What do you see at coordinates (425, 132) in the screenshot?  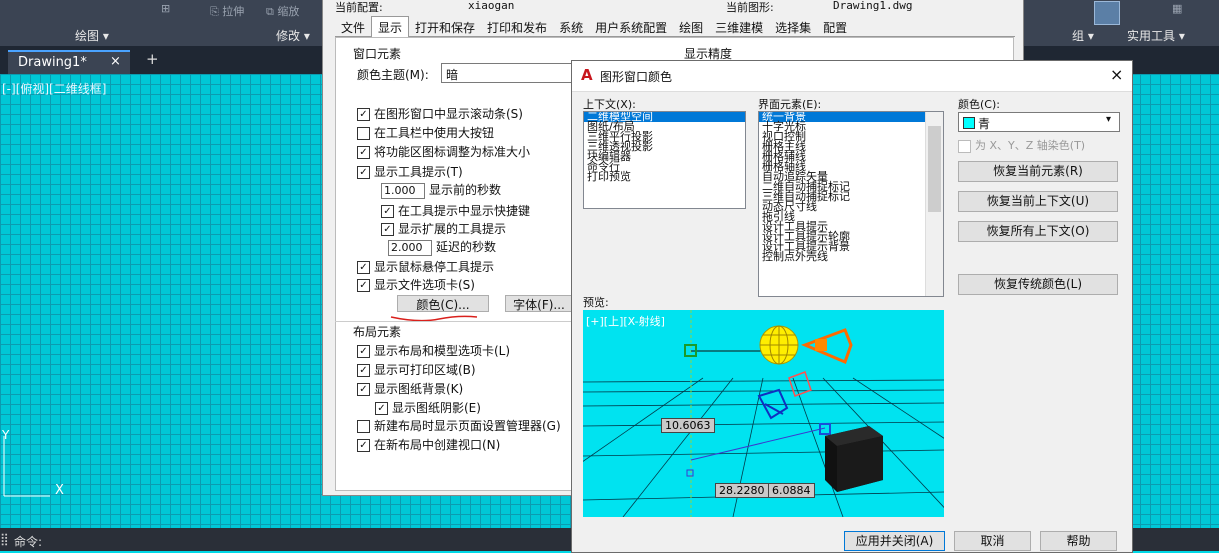 I see `large-buttons-checkbox: 在工具栏中使用大按钮` at bounding box center [425, 132].